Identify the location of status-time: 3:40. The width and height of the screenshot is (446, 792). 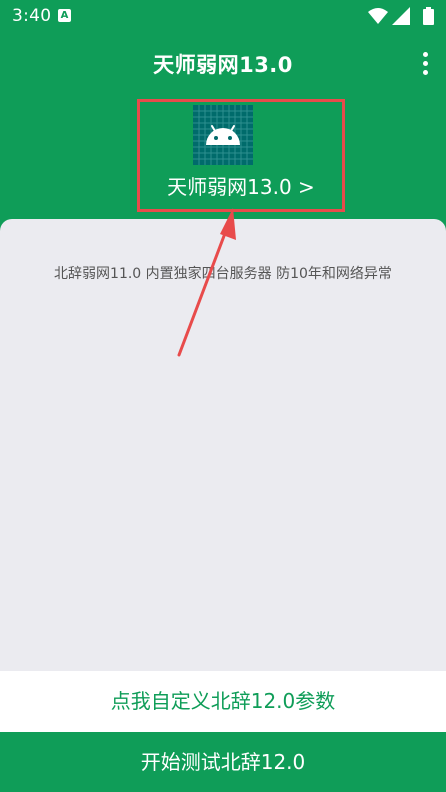
(32, 16).